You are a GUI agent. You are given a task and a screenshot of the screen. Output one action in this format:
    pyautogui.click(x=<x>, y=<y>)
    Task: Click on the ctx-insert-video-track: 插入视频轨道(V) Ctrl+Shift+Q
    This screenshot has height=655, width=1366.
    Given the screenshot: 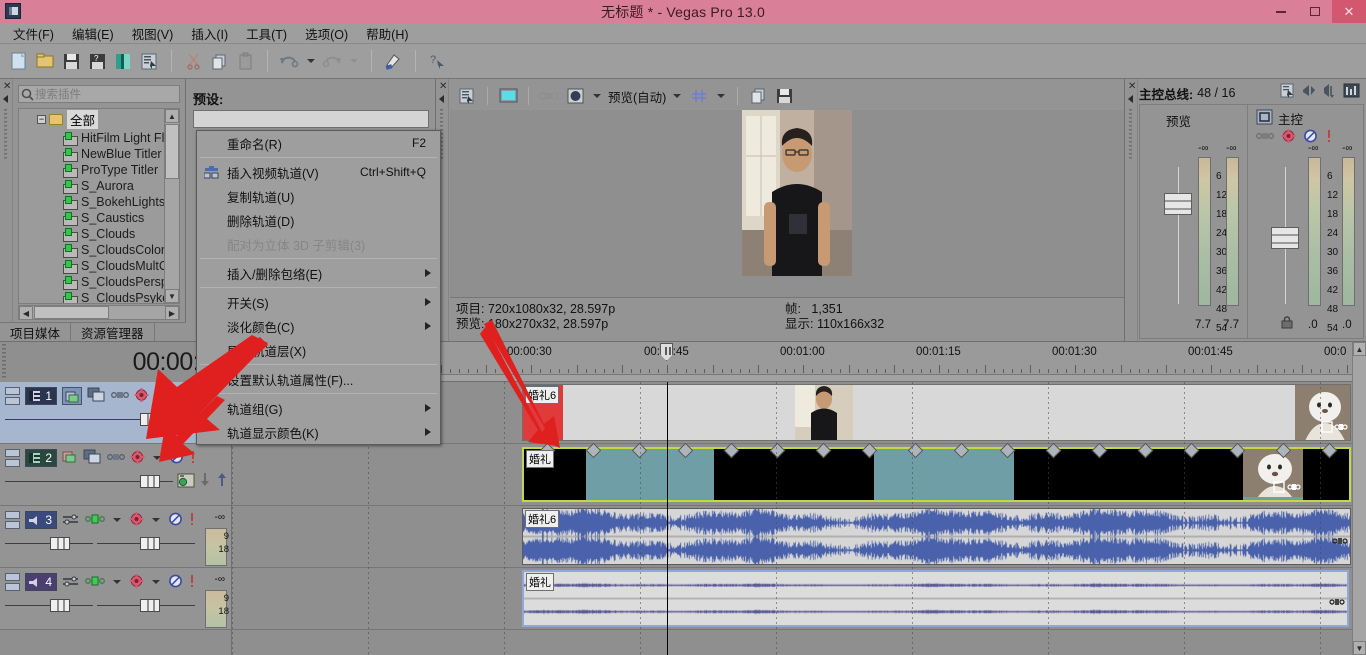 What is the action you would take?
    pyautogui.click(x=318, y=172)
    